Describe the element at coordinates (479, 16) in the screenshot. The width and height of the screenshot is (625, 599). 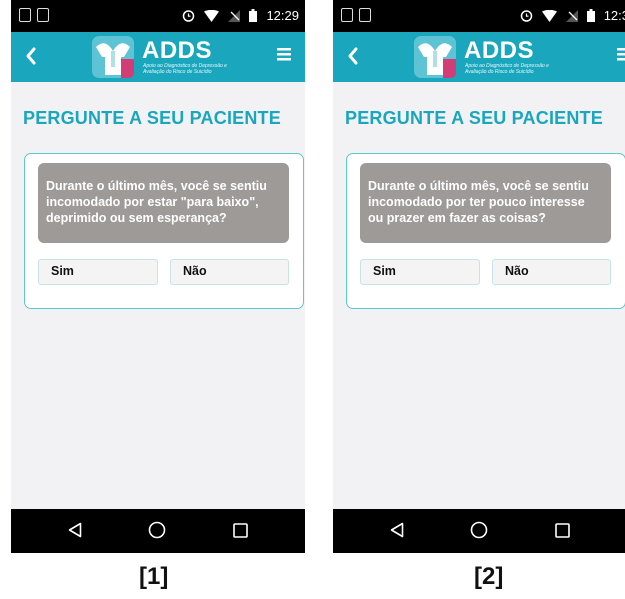
I see `status-bar: 12:3` at that location.